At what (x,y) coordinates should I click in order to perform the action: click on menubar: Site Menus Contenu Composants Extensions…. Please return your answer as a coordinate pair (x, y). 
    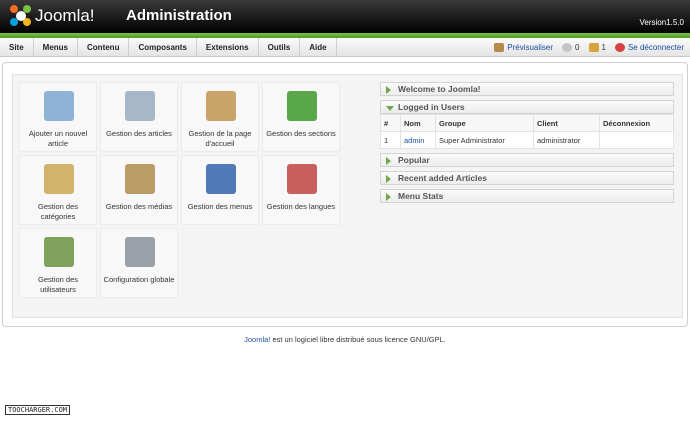
    Looking at the image, I should click on (345, 47).